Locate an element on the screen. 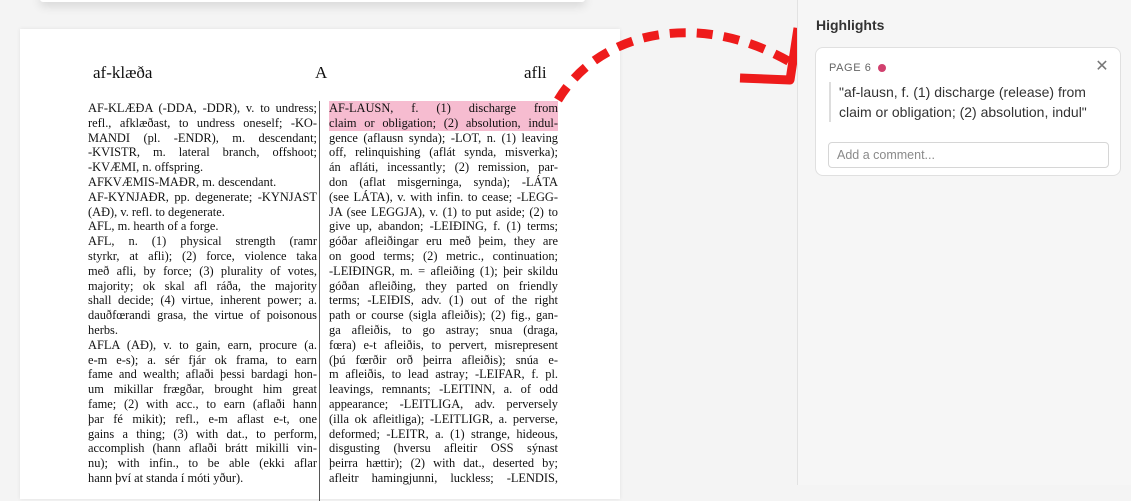 The width and height of the screenshot is (1131, 501). close-icon: ✕ is located at coordinates (1102, 67).